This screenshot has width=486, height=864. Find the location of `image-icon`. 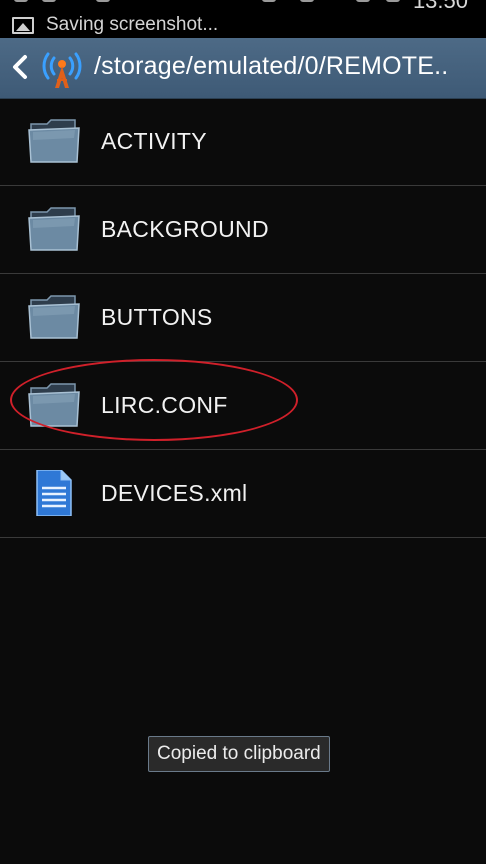

image-icon is located at coordinates (23, 25).